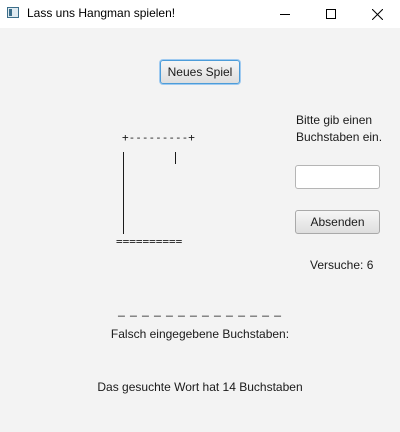  I want to click on maximize-icon, so click(331, 14).